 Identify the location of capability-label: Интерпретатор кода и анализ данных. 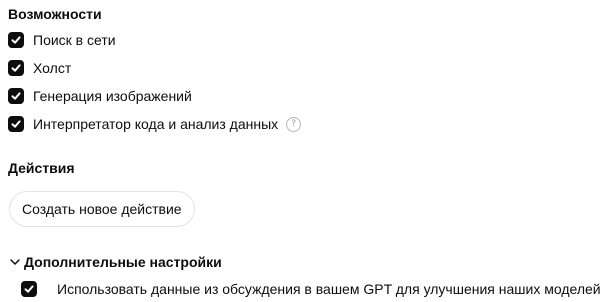
(156, 124).